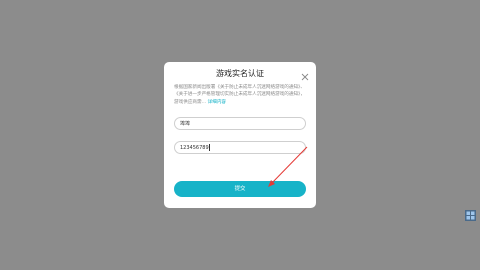 Image resolution: width=480 pixels, height=270 pixels. Describe the element at coordinates (240, 189) in the screenshot. I see `submit-button: 提交` at that location.